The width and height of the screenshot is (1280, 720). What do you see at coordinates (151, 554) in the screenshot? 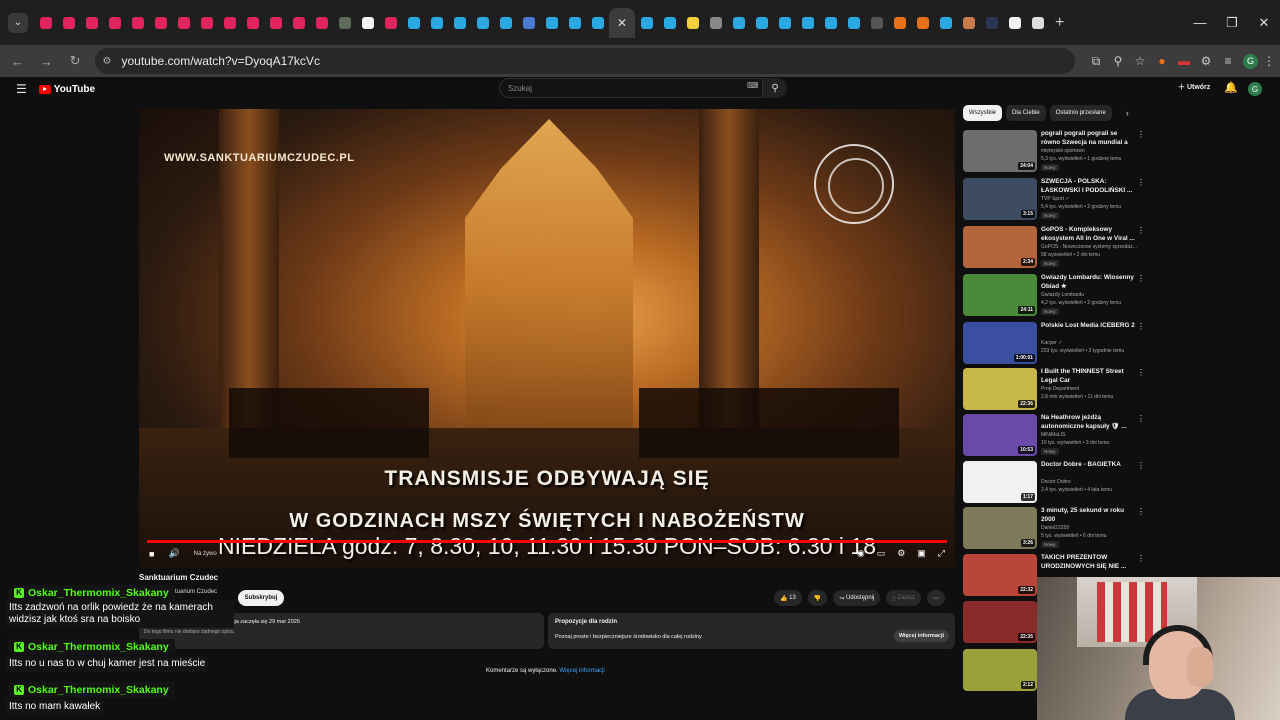
I see `stop-icon: ■` at bounding box center [151, 554].